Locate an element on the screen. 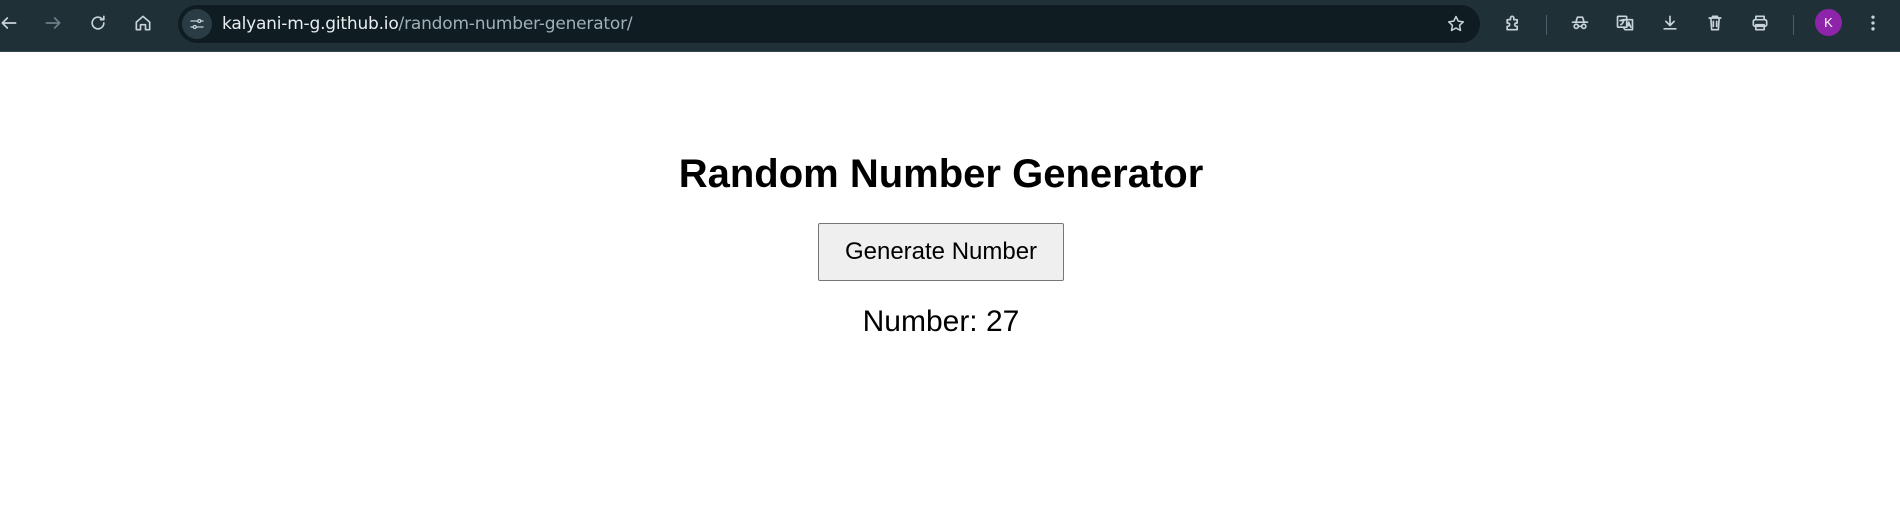  print-icon is located at coordinates (1760, 23).